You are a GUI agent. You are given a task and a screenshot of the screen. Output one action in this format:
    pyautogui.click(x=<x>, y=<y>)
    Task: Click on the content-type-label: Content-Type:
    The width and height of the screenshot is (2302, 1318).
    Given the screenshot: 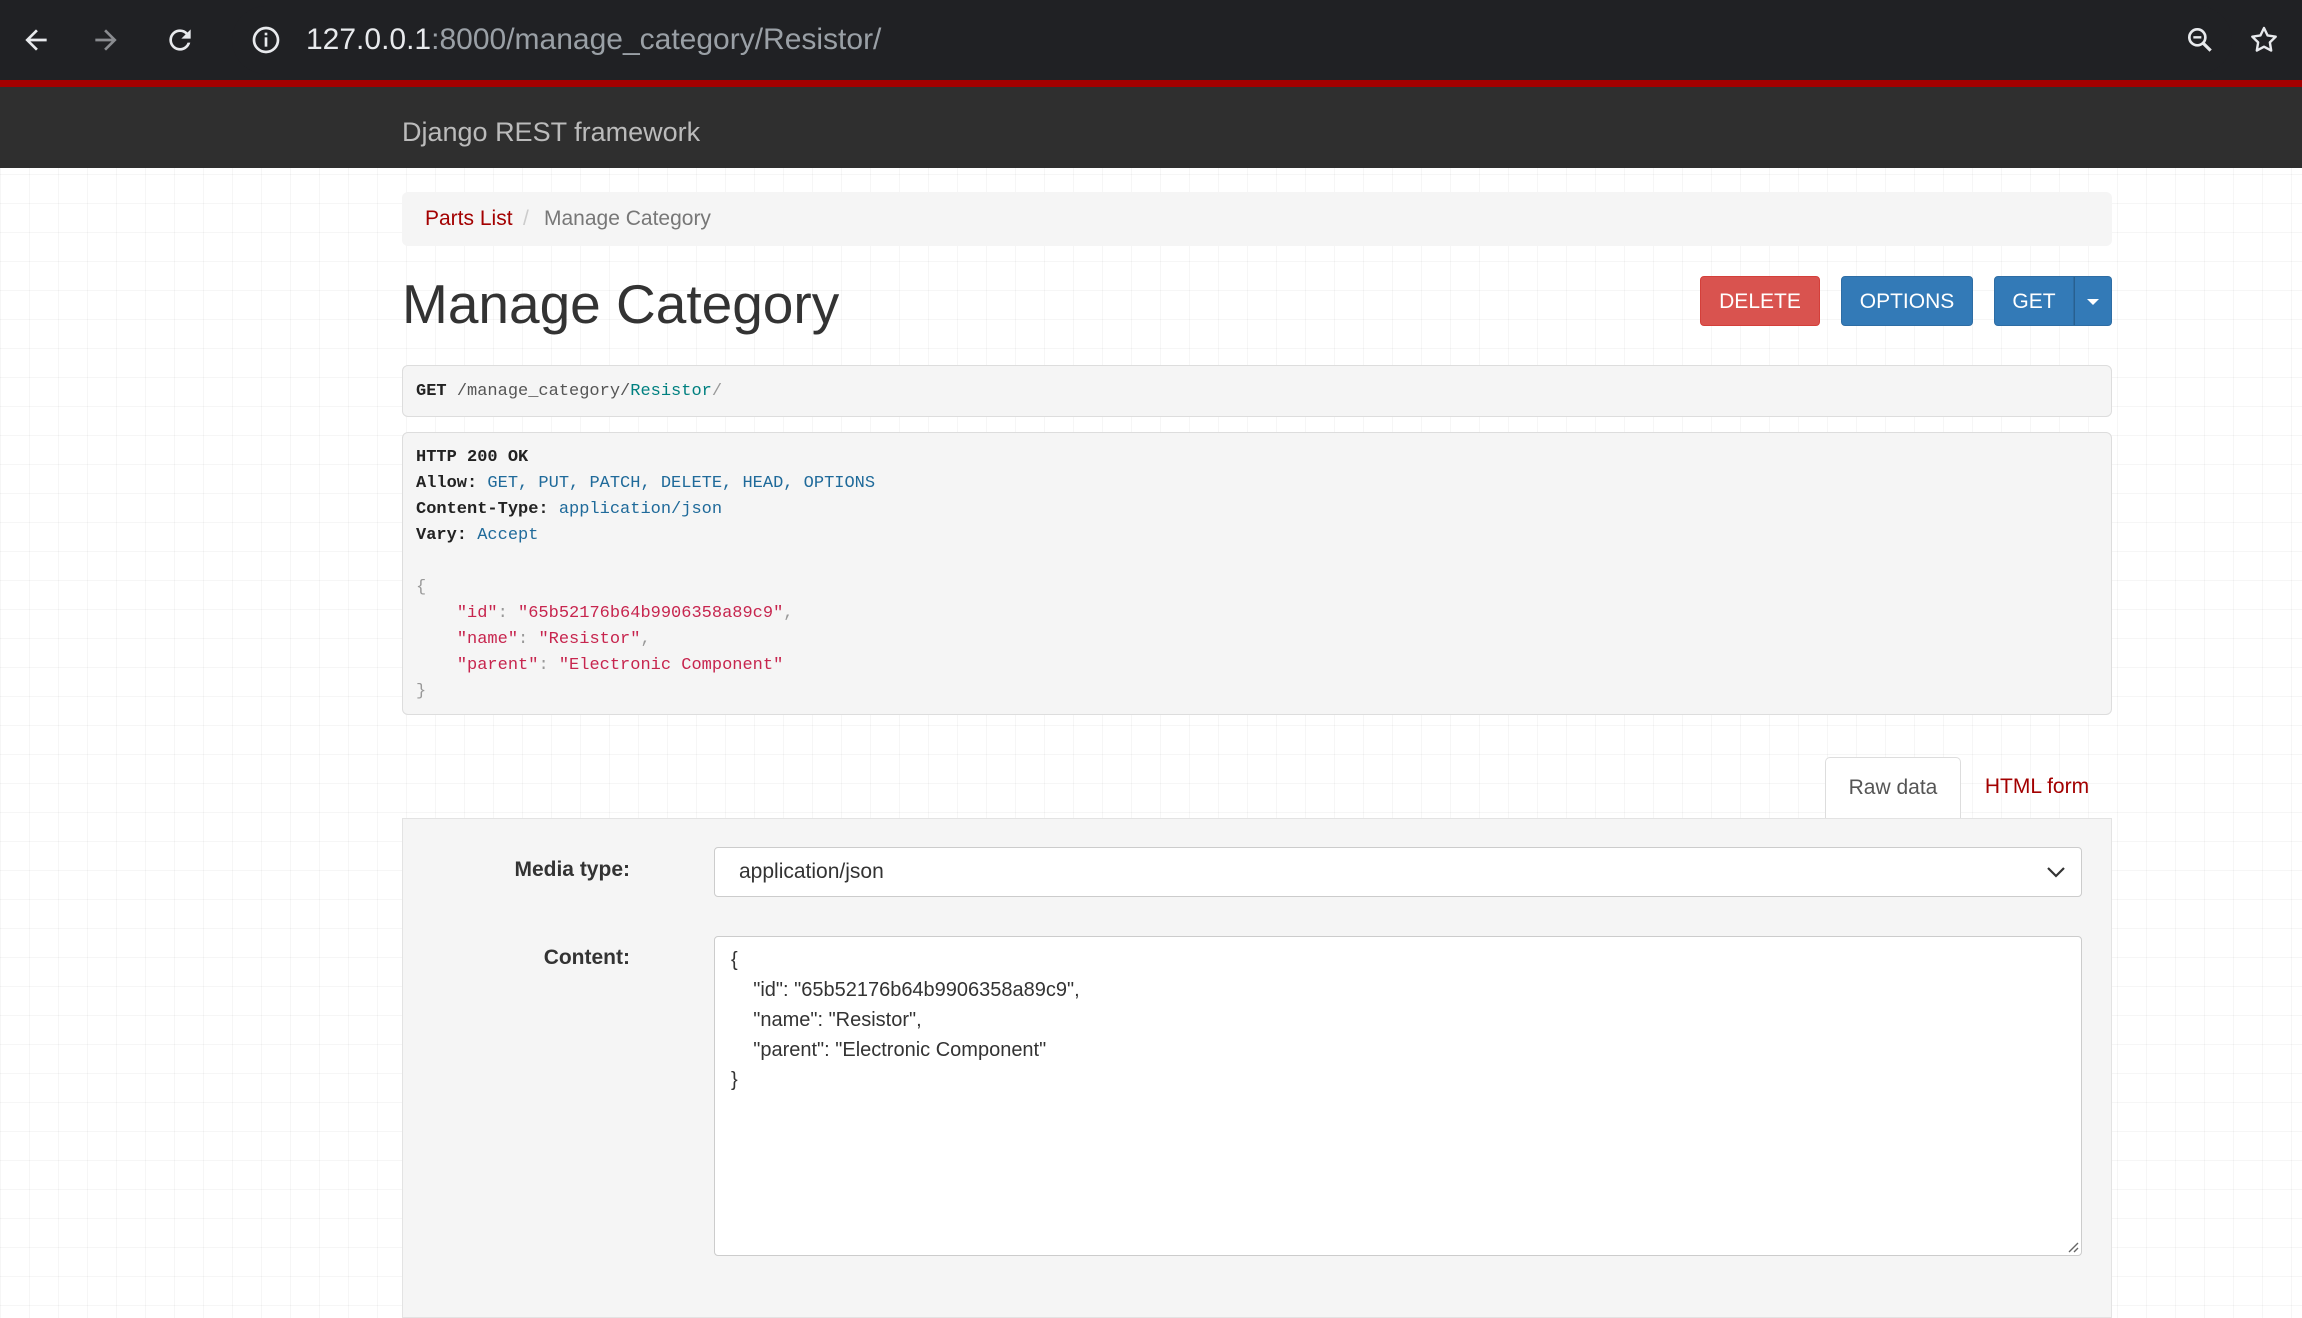 What is the action you would take?
    pyautogui.click(x=482, y=509)
    